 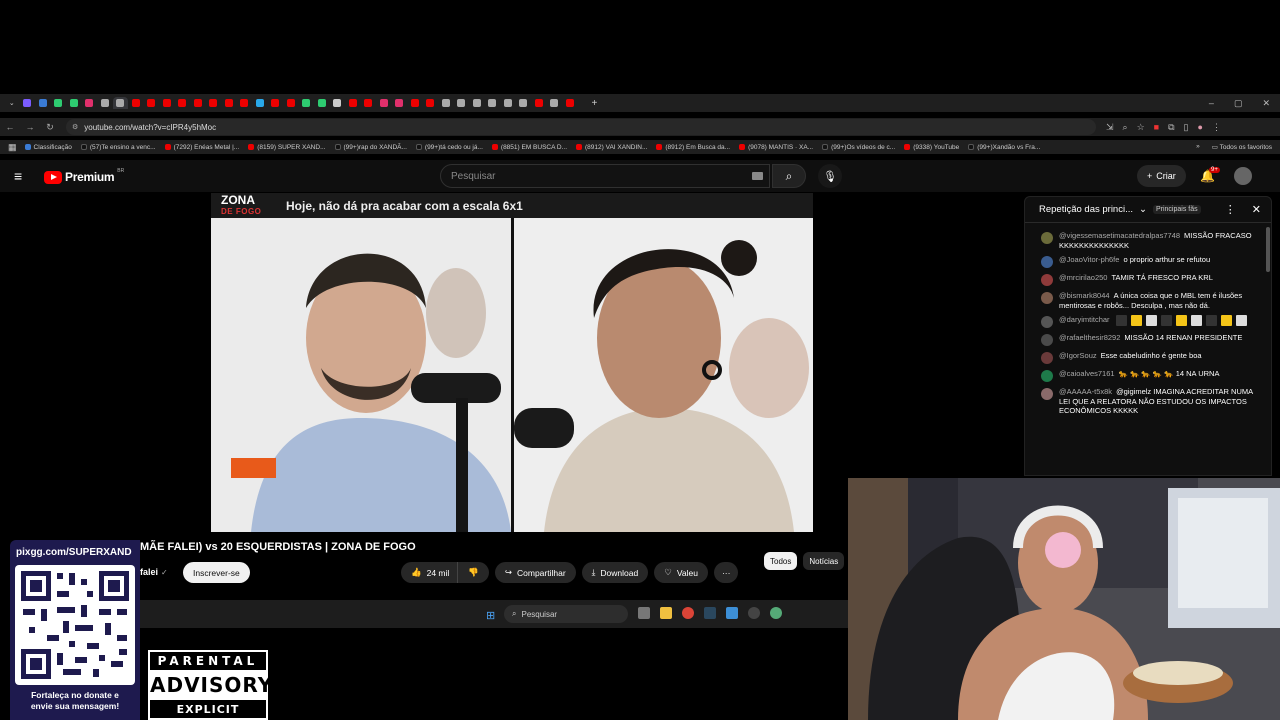 What do you see at coordinates (1125, 127) in the screenshot?
I see `zoom-icon: ⌕` at bounding box center [1125, 127].